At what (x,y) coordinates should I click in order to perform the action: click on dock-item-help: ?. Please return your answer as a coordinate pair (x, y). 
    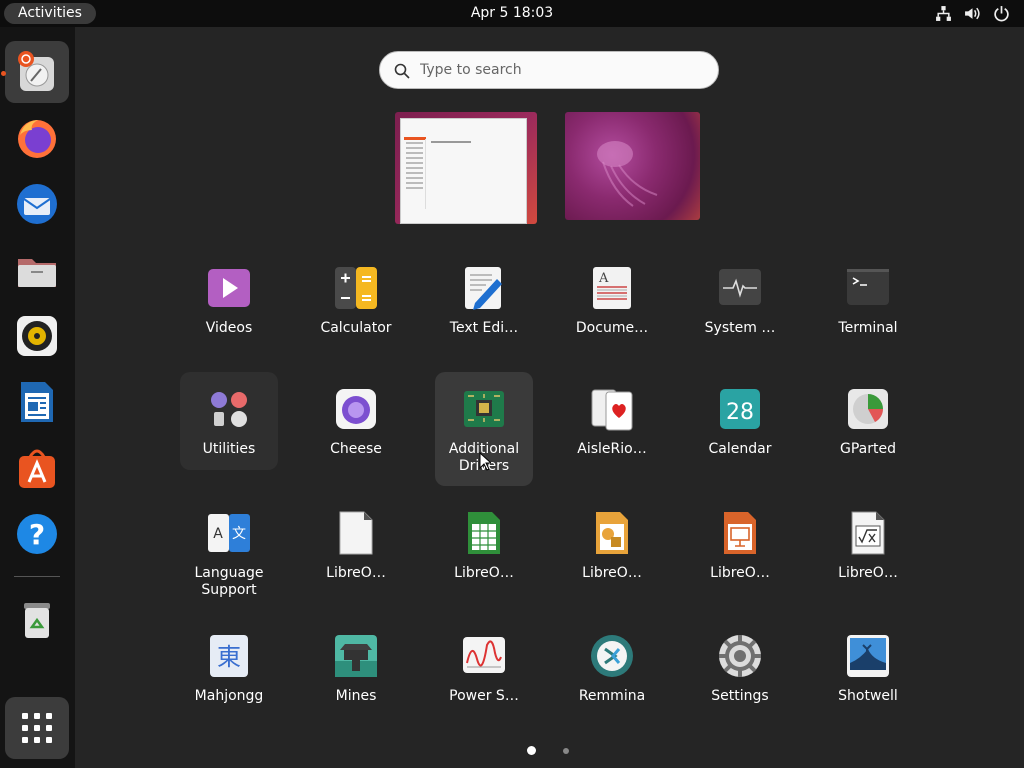
    Looking at the image, I should click on (37, 534).